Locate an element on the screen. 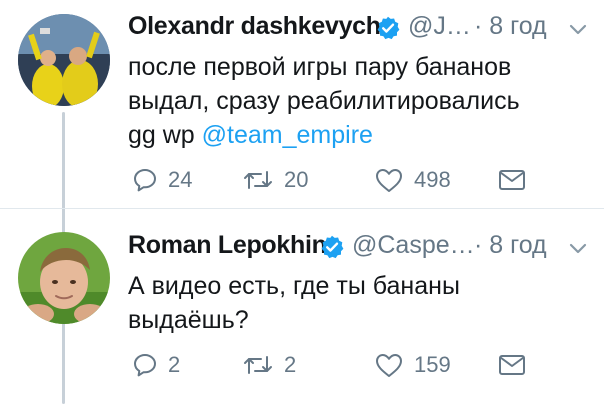 The height and width of the screenshot is (404, 604). reply-count: 24 is located at coordinates (180, 179).